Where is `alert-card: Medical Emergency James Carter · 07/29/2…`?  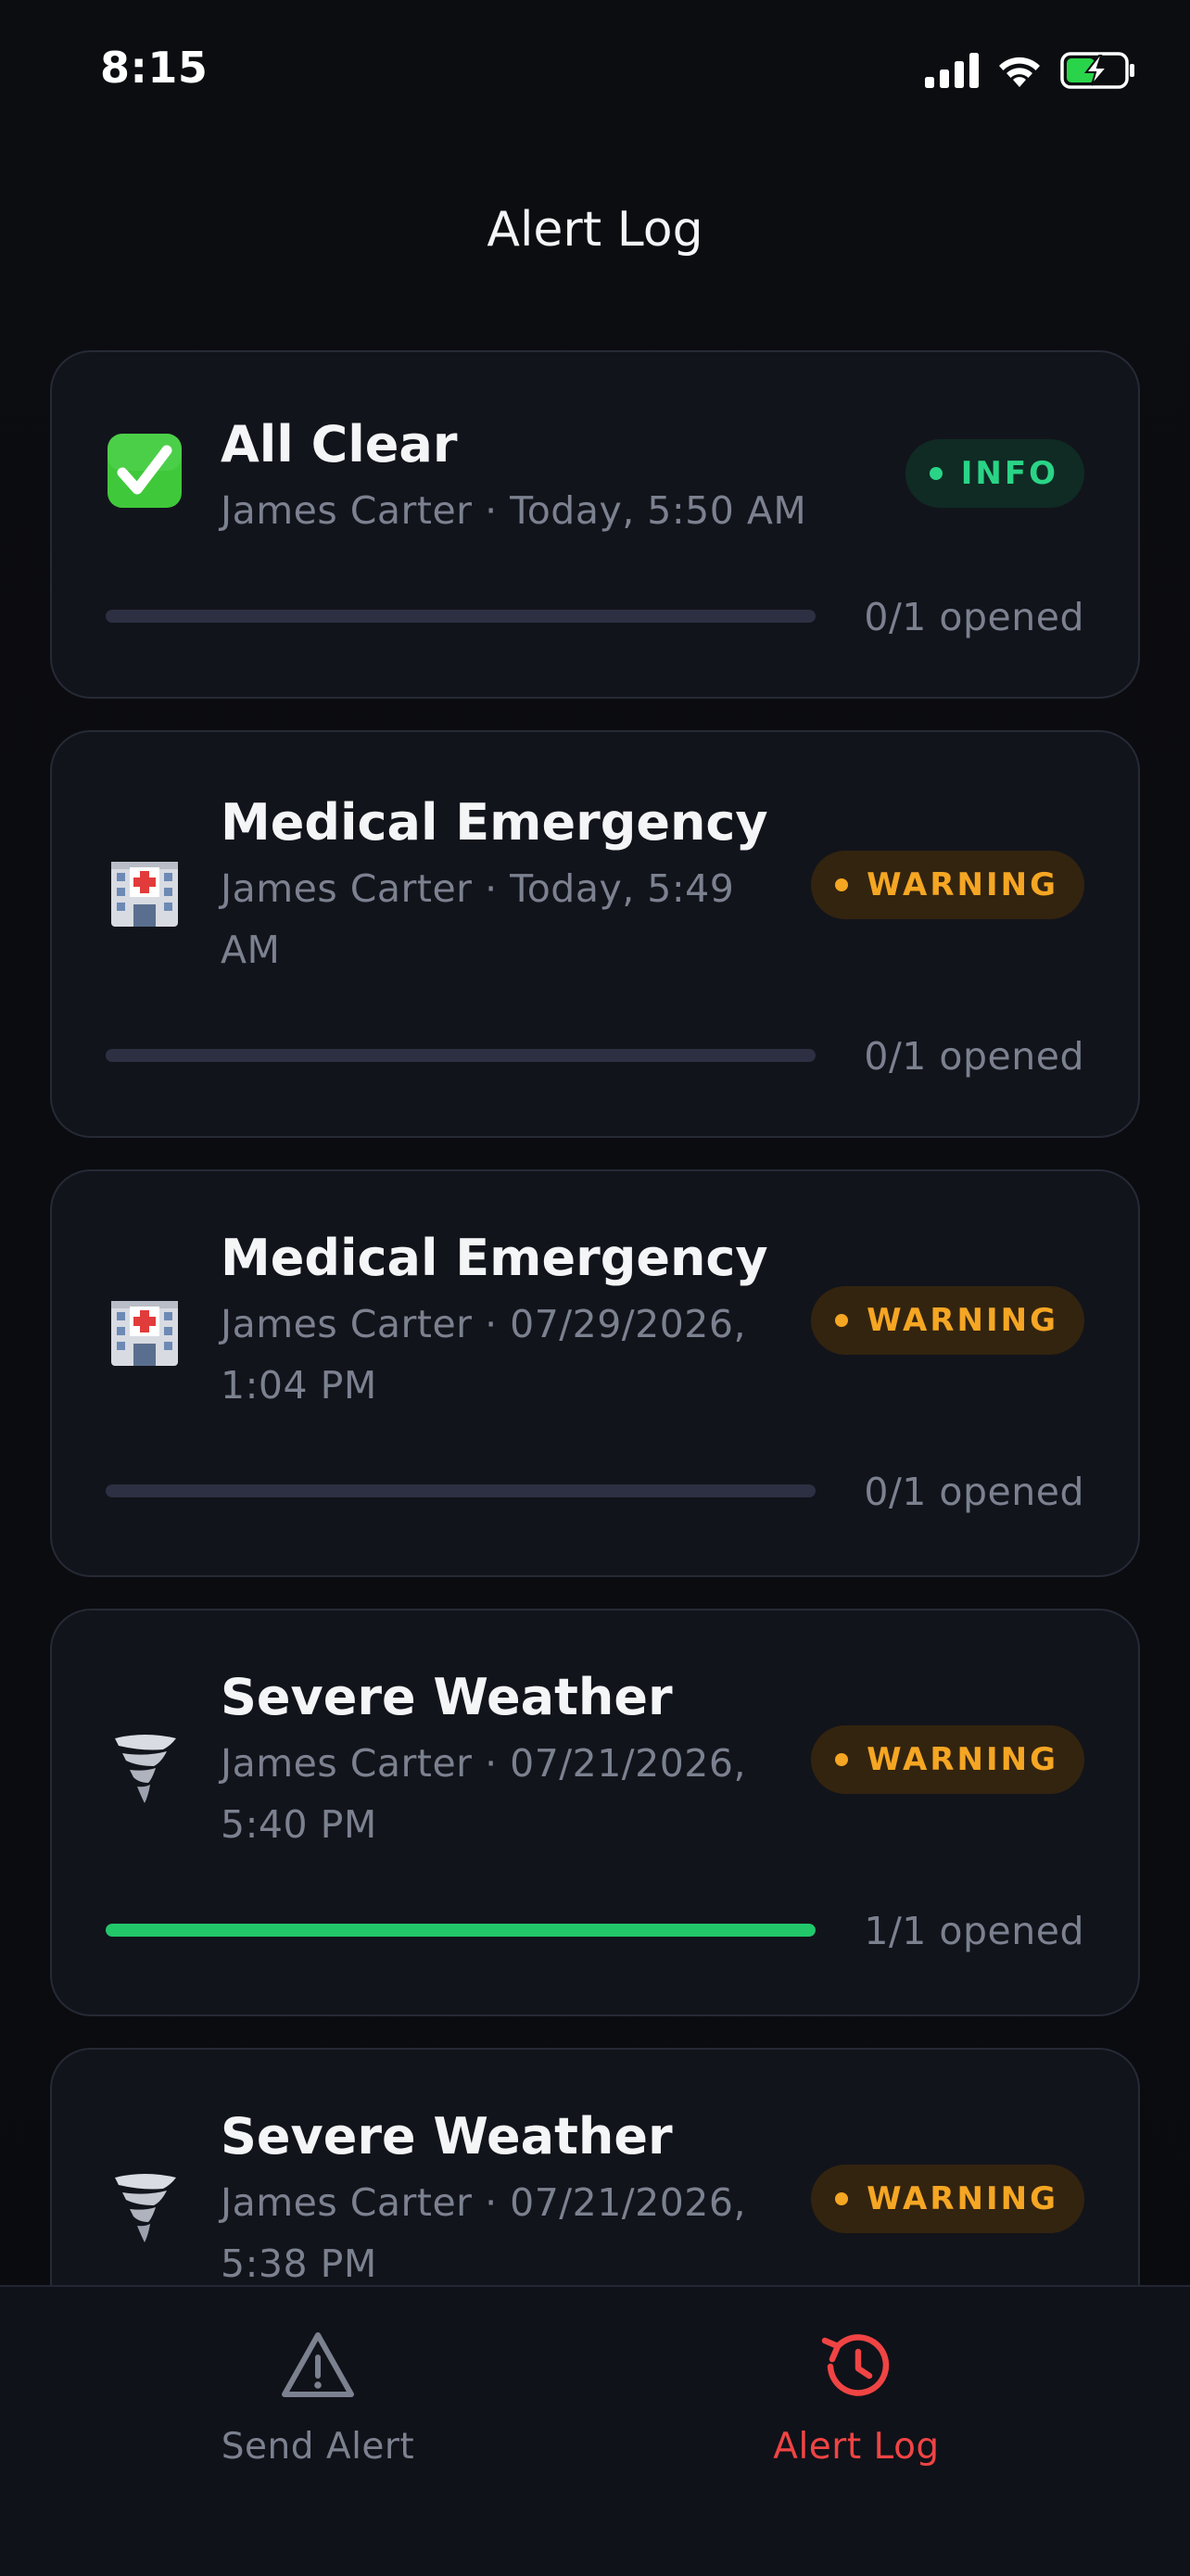
alert-card: Medical Emergency James Carter · 07/29/2… is located at coordinates (595, 1373).